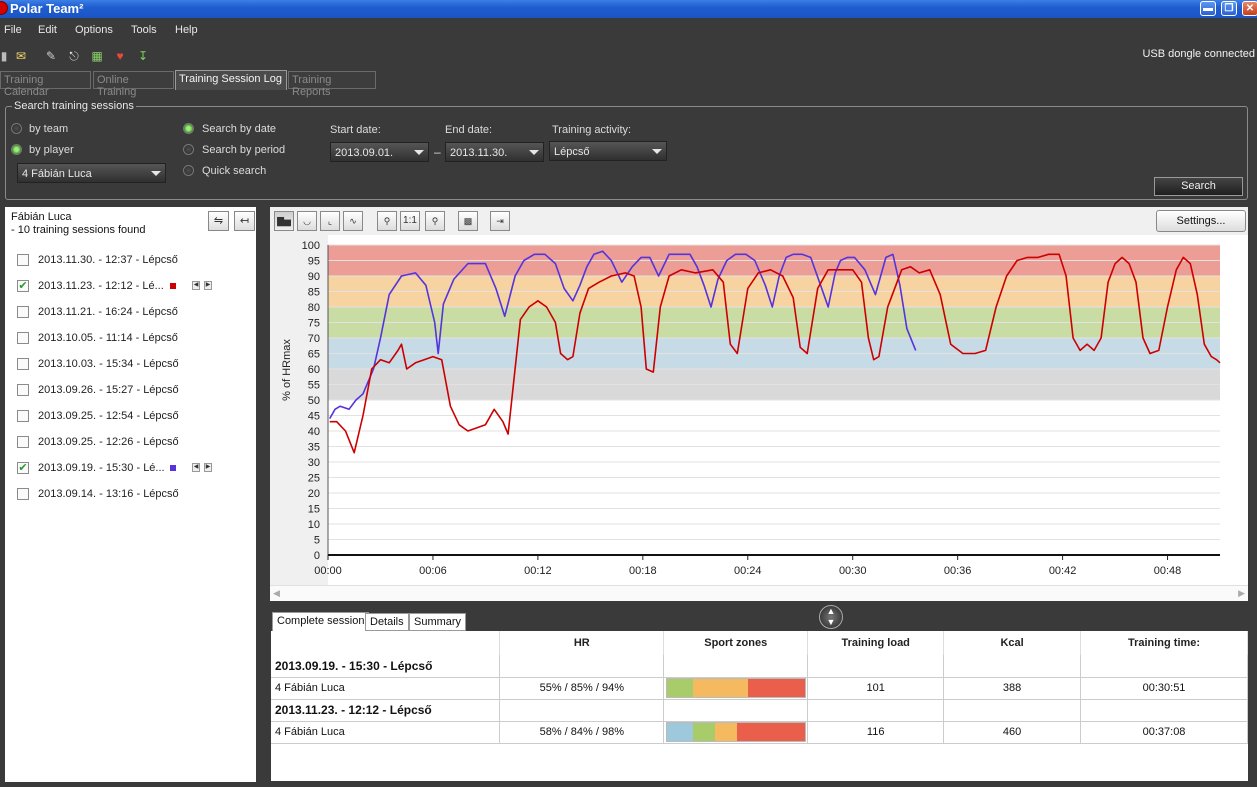 This screenshot has width=1257, height=787. What do you see at coordinates (1012, 732) in the screenshot?
I see `summary-kcal: 460` at bounding box center [1012, 732].